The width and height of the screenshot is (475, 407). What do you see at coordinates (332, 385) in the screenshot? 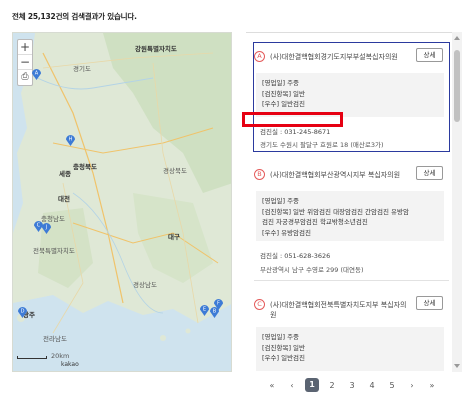
I see `page-2-button: 2` at bounding box center [332, 385].